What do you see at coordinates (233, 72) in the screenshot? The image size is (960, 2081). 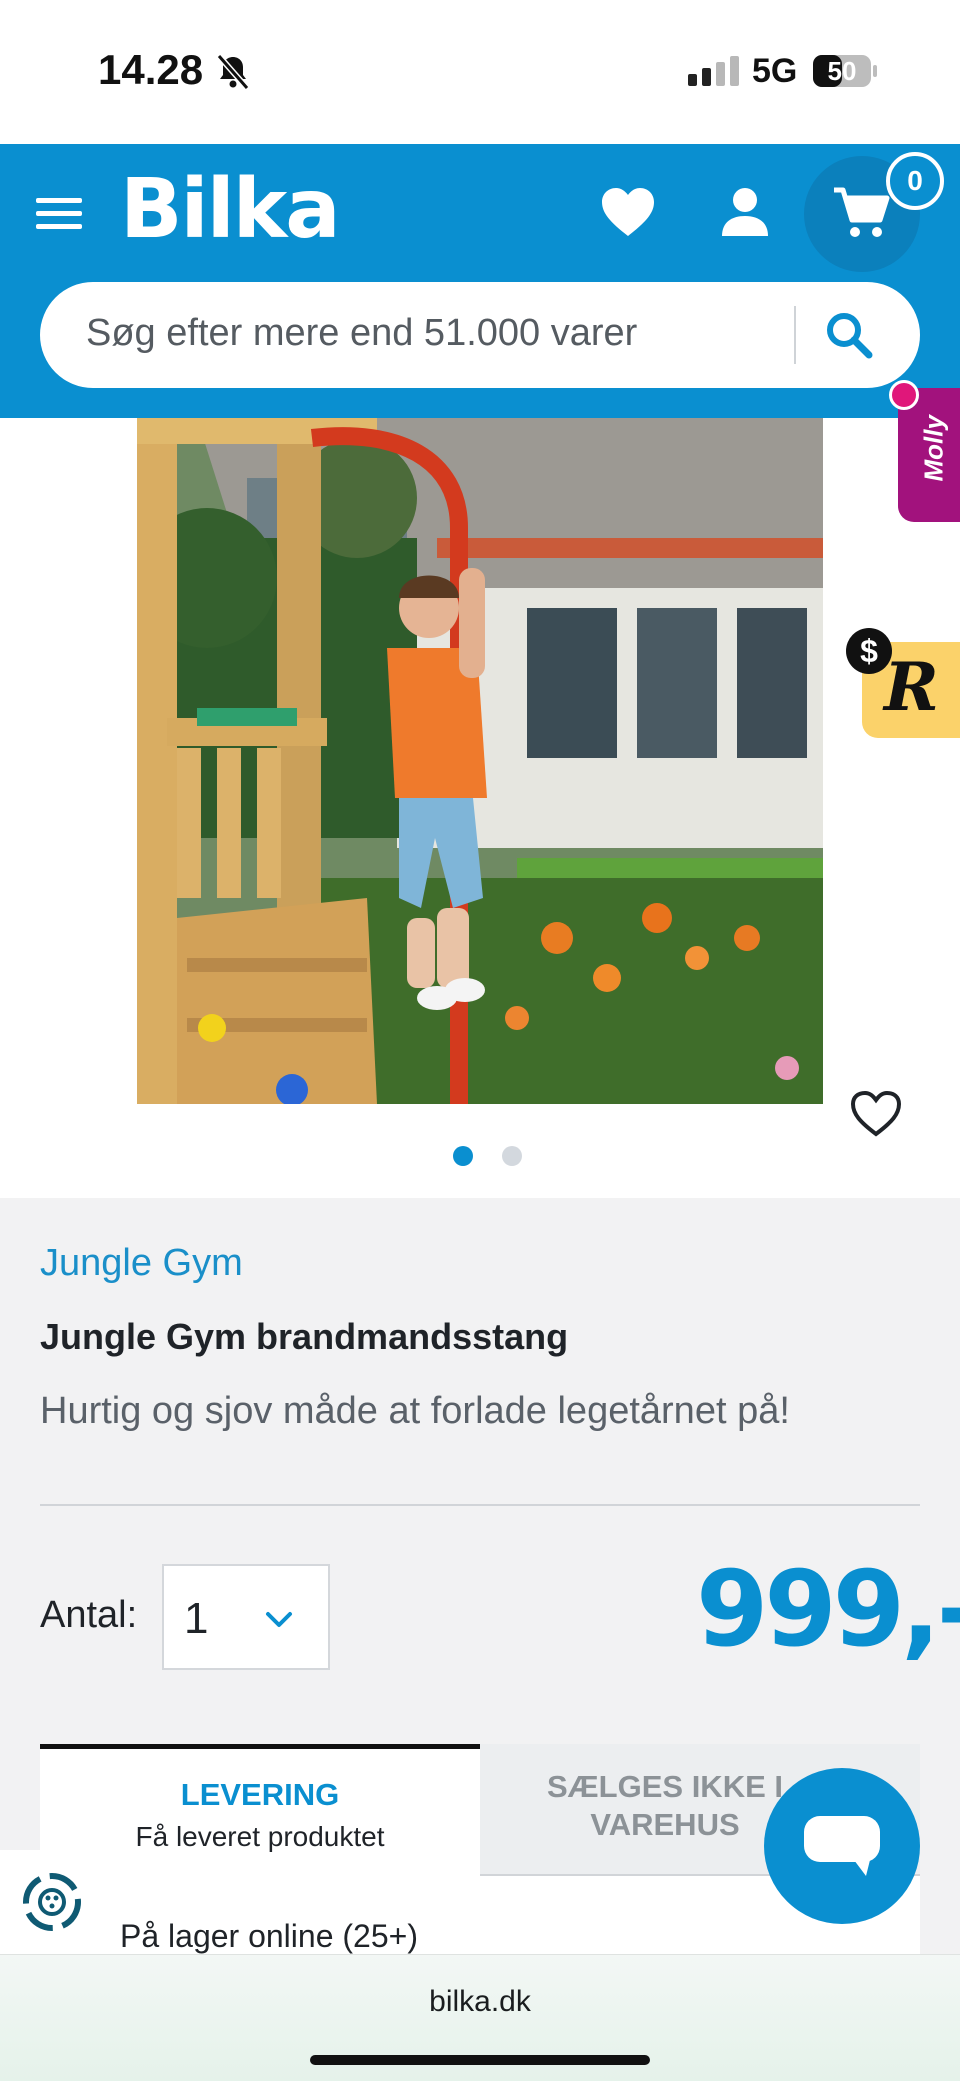 I see `bell-muted-icon` at bounding box center [233, 72].